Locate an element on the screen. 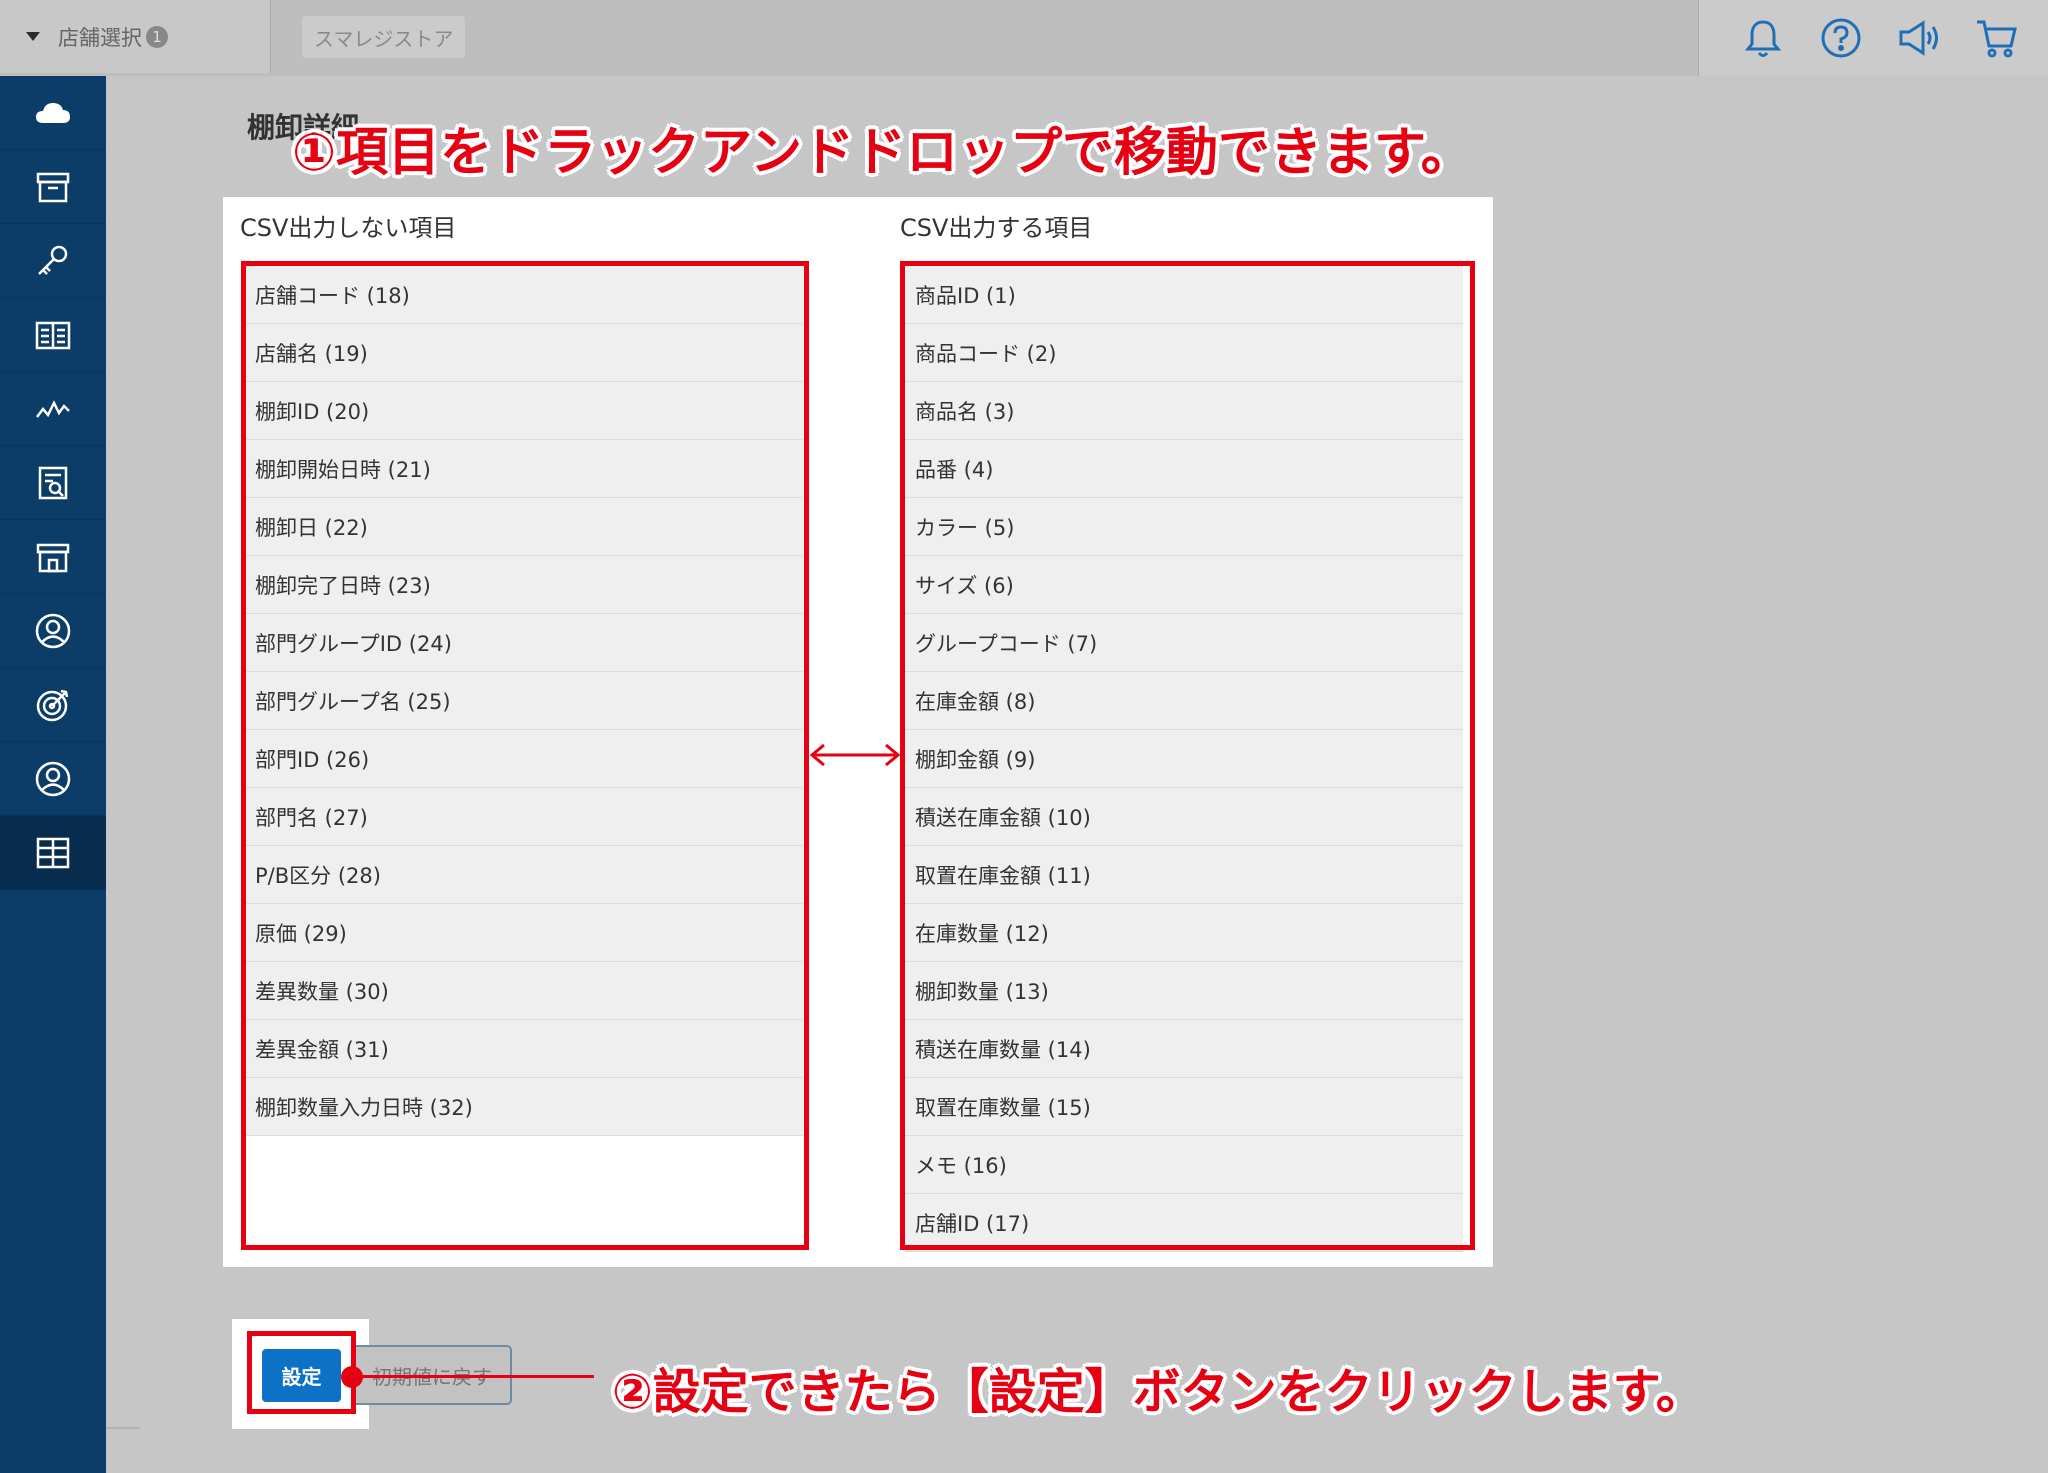 The image size is (2048, 1473). store-tab: スマレジストア is located at coordinates (384, 37).